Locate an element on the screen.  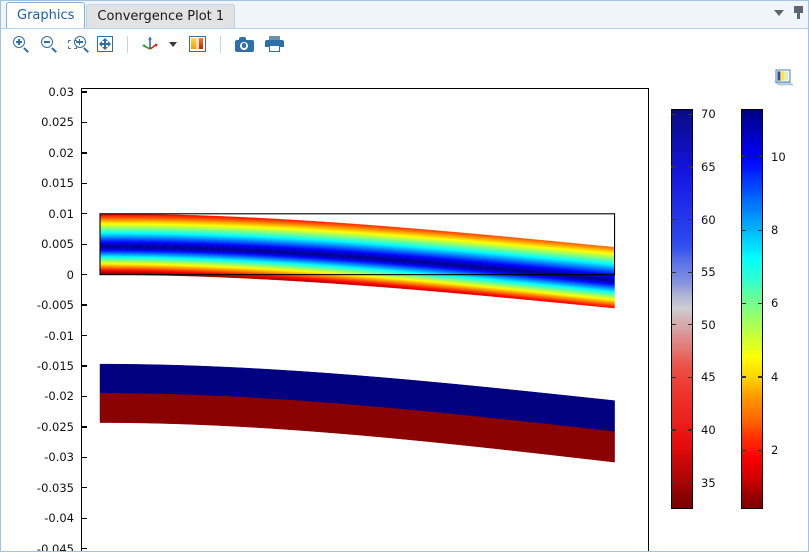
y-tick-label: -0.045 is located at coordinates (55, 546).